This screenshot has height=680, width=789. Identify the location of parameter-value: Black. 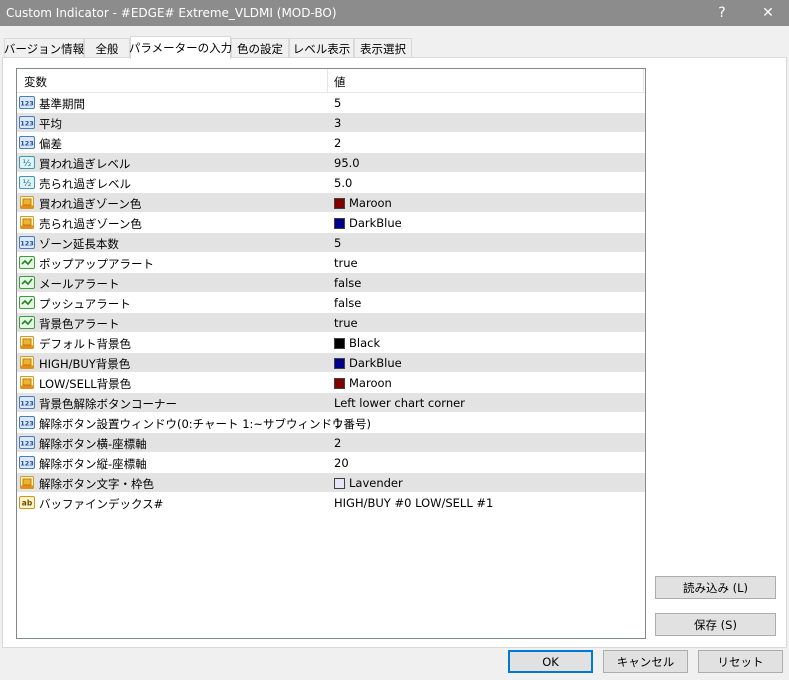
(357, 343).